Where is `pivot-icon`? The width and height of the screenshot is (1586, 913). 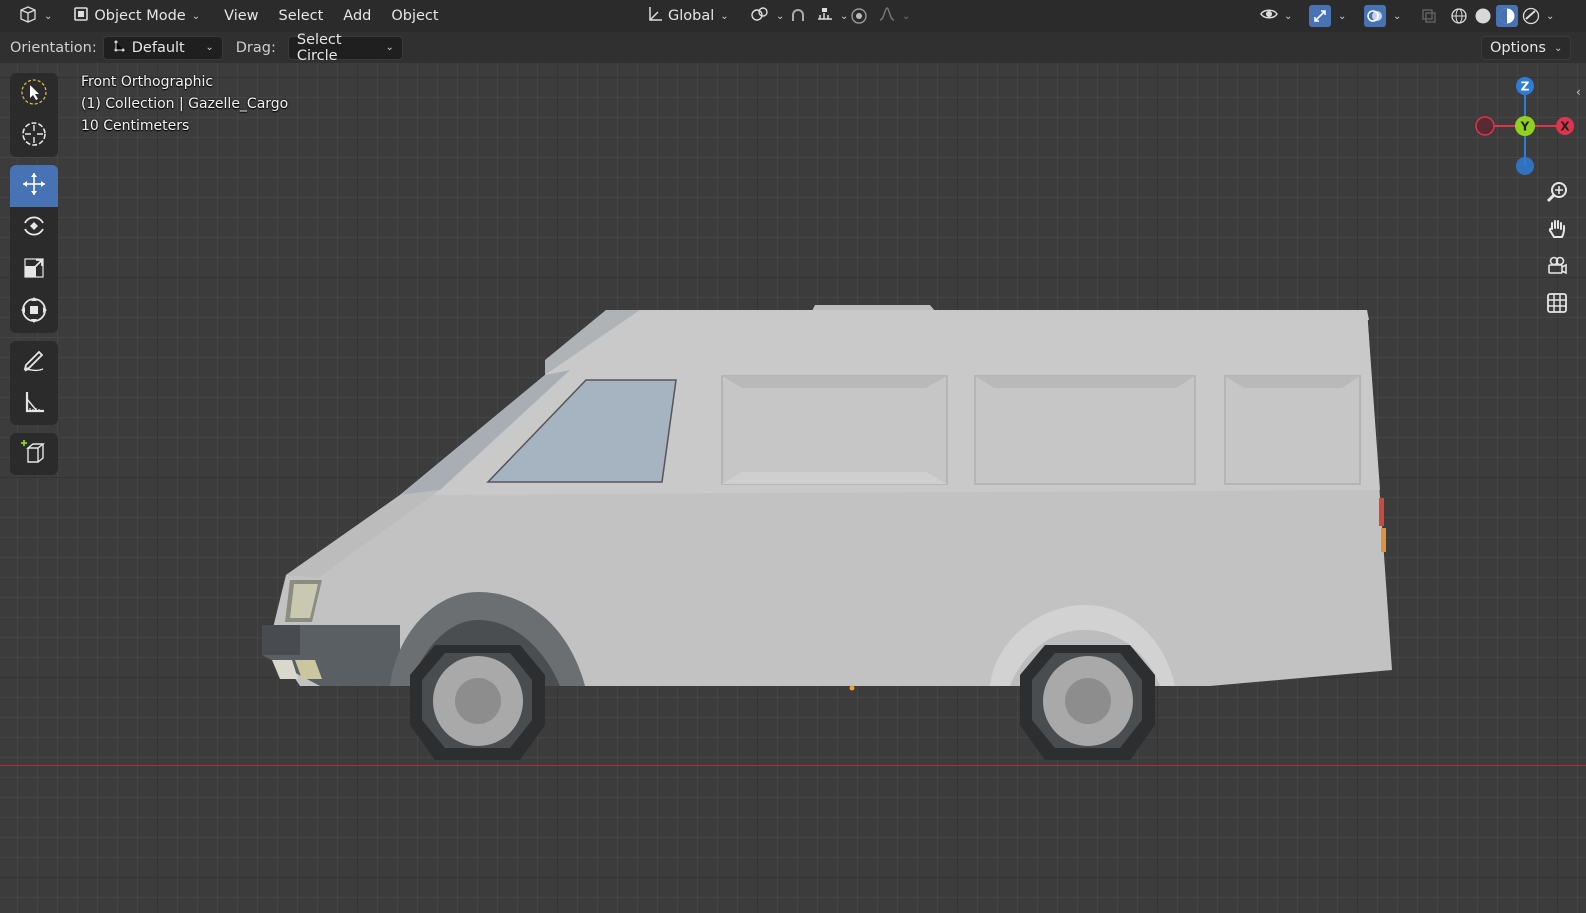 pivot-icon is located at coordinates (760, 16).